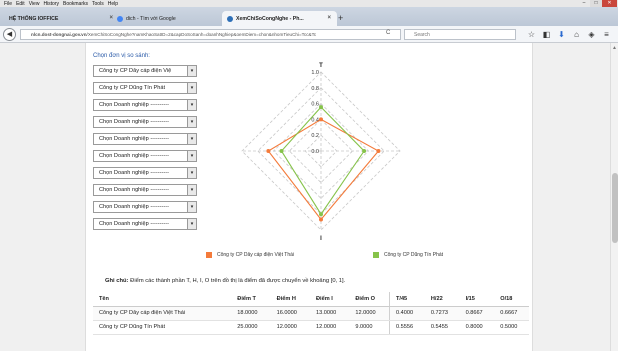 The height and width of the screenshot is (351, 618). I want to click on company-select-5: Chọn Doanh nghiệp ---------- ▾, so click(145, 139).